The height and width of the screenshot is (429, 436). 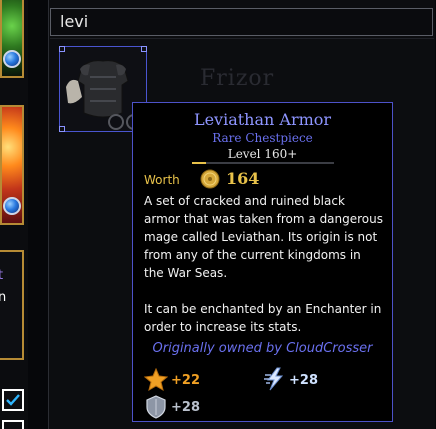 I want to click on gem-socket-icon, so click(x=116, y=122).